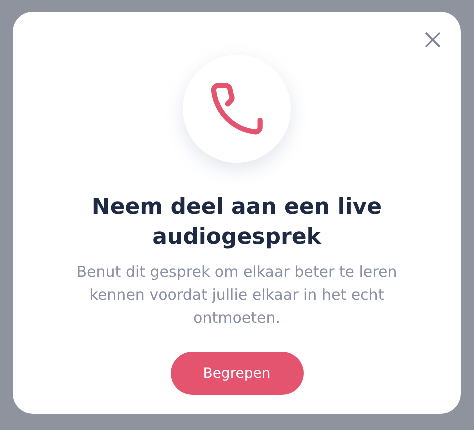 Image resolution: width=474 pixels, height=430 pixels. I want to click on phone-icon, so click(237, 109).